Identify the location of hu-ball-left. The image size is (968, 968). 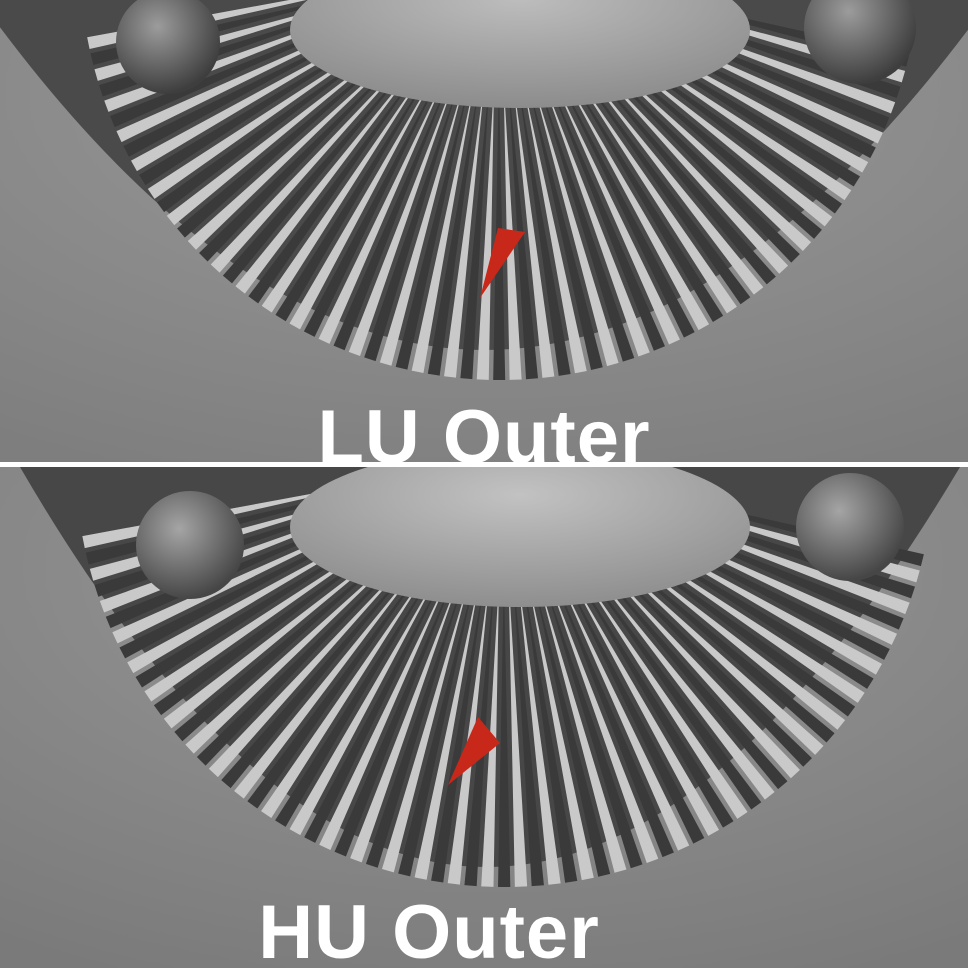
(190, 545).